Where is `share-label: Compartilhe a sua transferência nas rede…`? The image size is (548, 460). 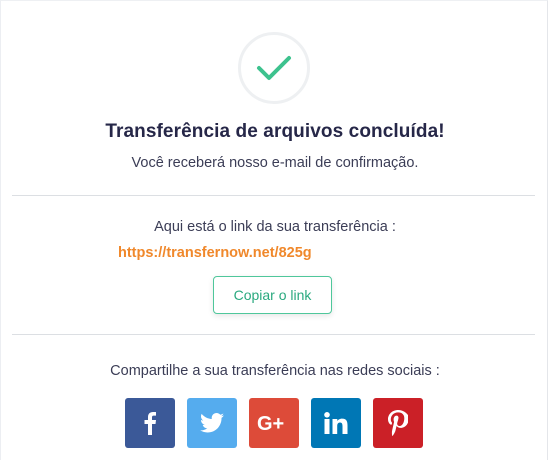 share-label: Compartilhe a sua transferência nas rede… is located at coordinates (275, 371).